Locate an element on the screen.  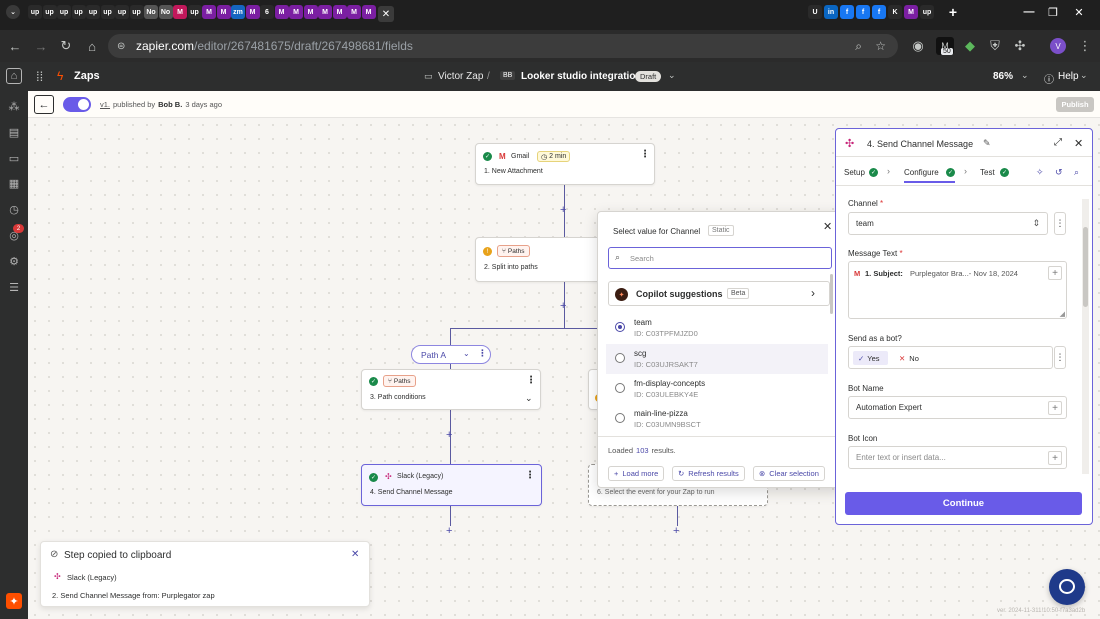
continue-button: Continue is located at coordinates (963, 503).